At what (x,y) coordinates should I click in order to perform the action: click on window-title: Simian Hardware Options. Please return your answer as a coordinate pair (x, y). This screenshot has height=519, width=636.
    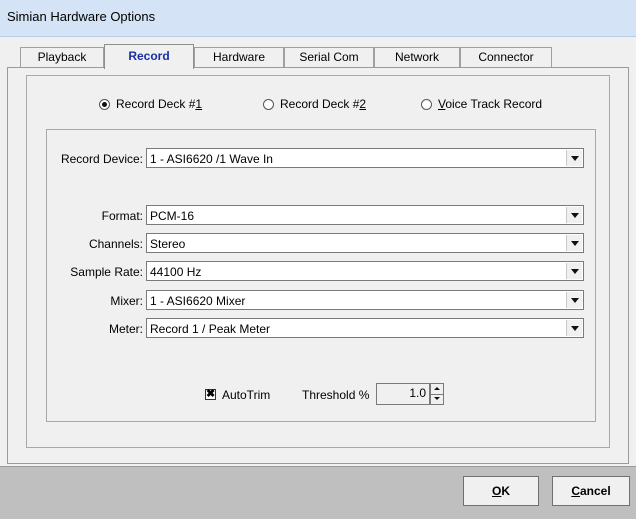
    Looking at the image, I should click on (81, 16).